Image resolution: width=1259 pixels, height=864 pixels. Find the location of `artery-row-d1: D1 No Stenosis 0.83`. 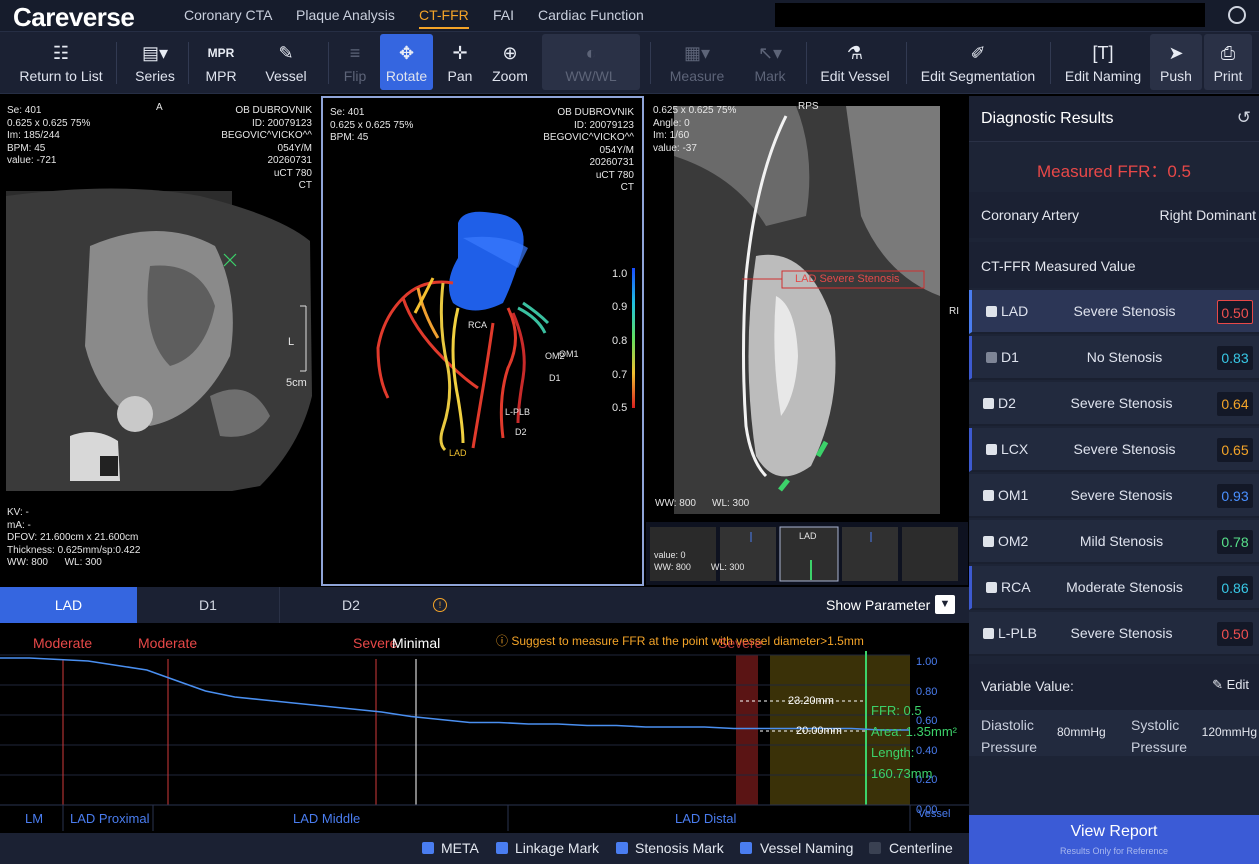

artery-row-d1: D1 No Stenosis 0.83 is located at coordinates (1114, 358).